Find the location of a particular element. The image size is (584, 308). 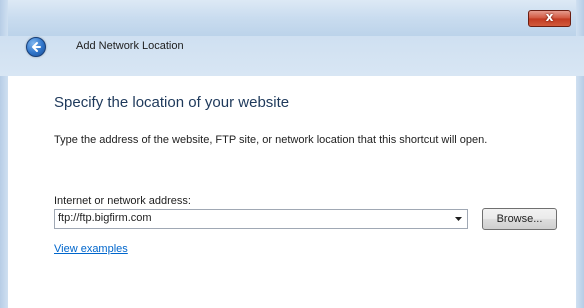

view-examples-link: View examples is located at coordinates (91, 249).